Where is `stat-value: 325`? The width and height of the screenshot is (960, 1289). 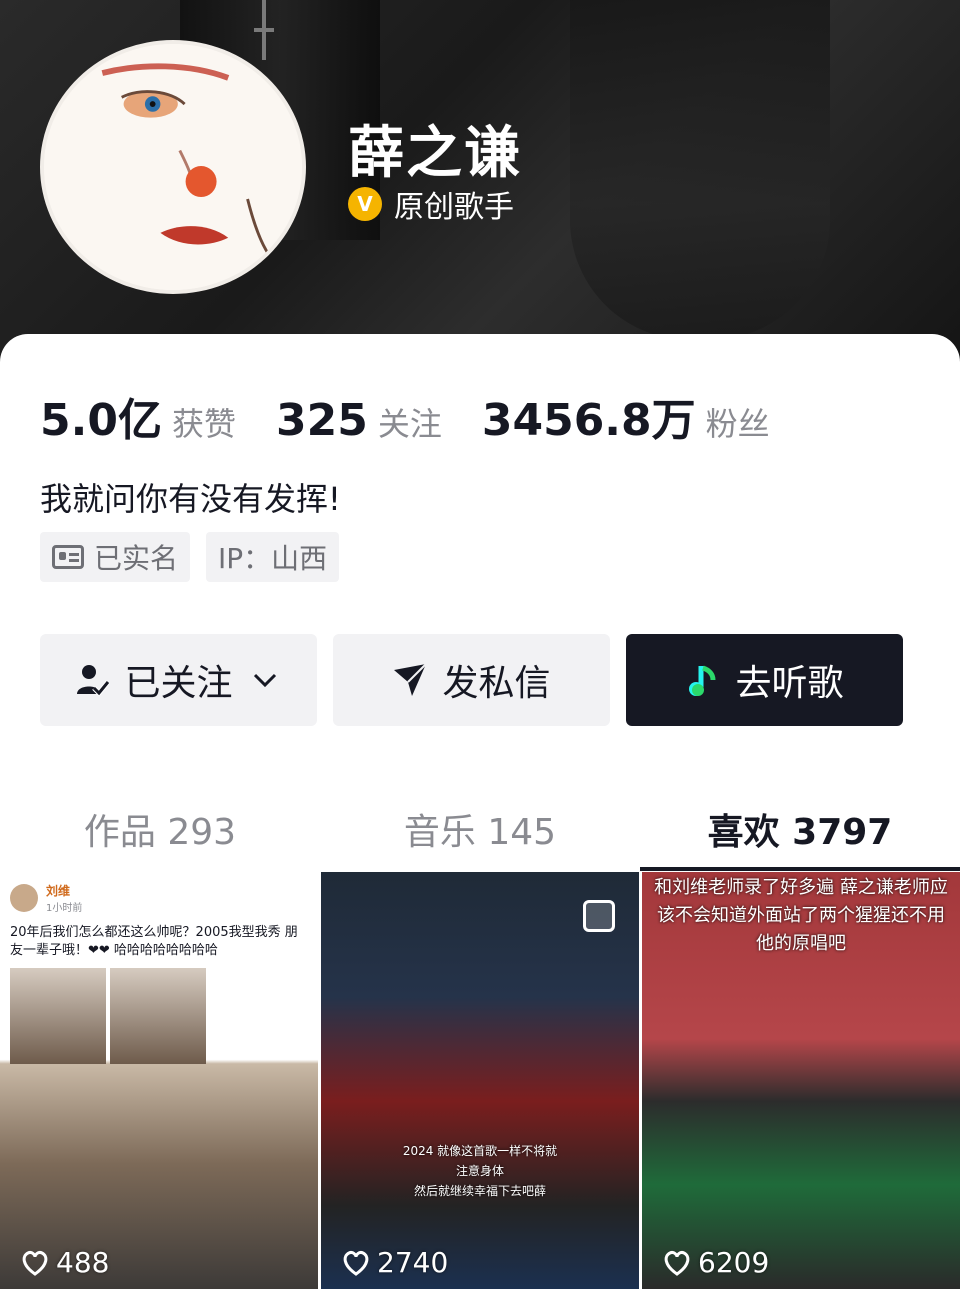
stat-value: 325 is located at coordinates (321, 420).